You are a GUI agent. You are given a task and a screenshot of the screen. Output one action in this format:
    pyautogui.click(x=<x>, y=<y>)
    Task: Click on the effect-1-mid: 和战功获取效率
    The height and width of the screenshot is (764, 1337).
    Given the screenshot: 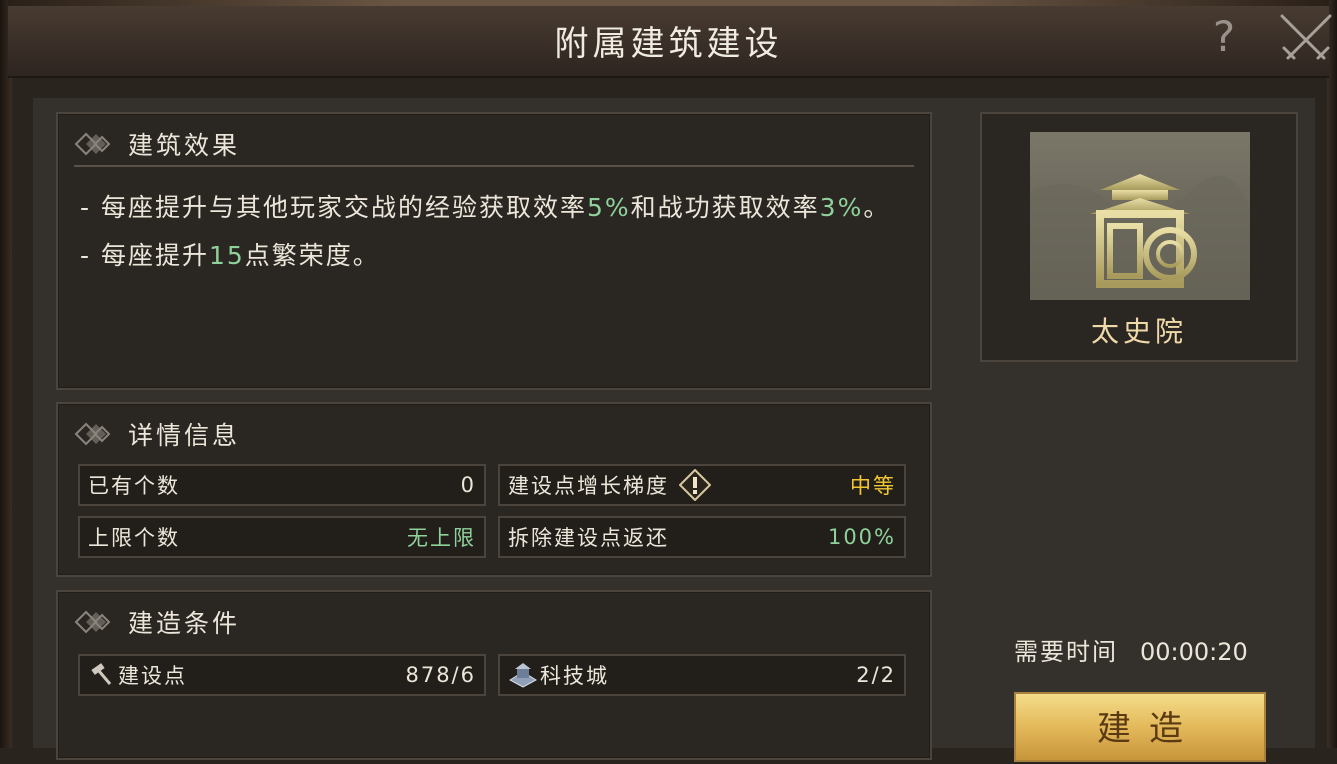 What is the action you would take?
    pyautogui.click(x=725, y=207)
    